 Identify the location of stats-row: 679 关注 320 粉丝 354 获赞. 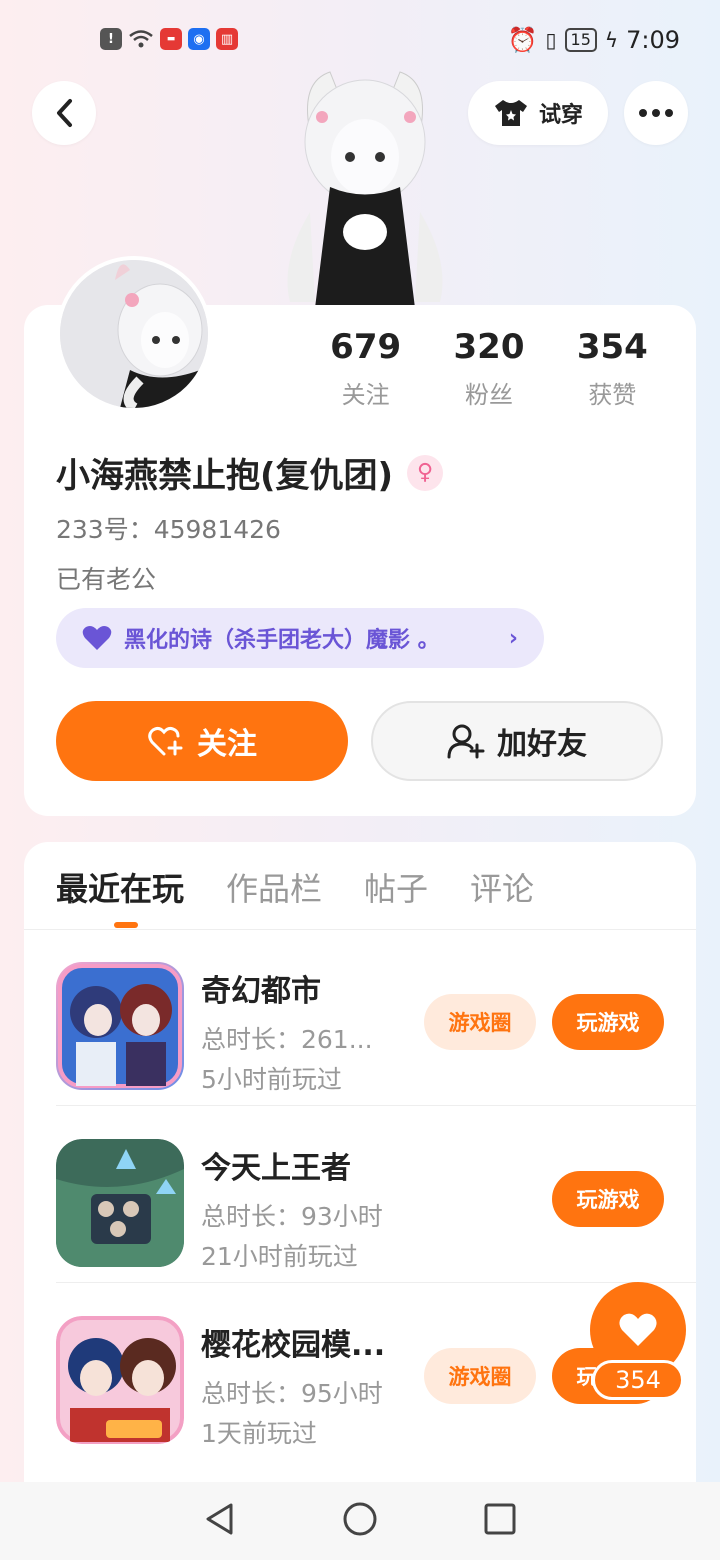
(489, 368).